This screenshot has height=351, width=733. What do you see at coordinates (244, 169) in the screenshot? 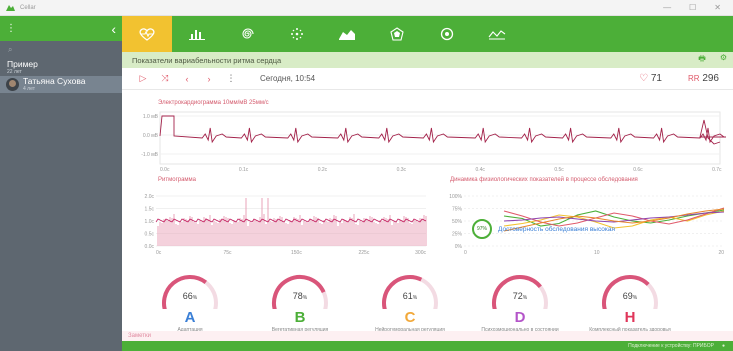
I see `ecg-x-tick: 0.1с` at bounding box center [244, 169].